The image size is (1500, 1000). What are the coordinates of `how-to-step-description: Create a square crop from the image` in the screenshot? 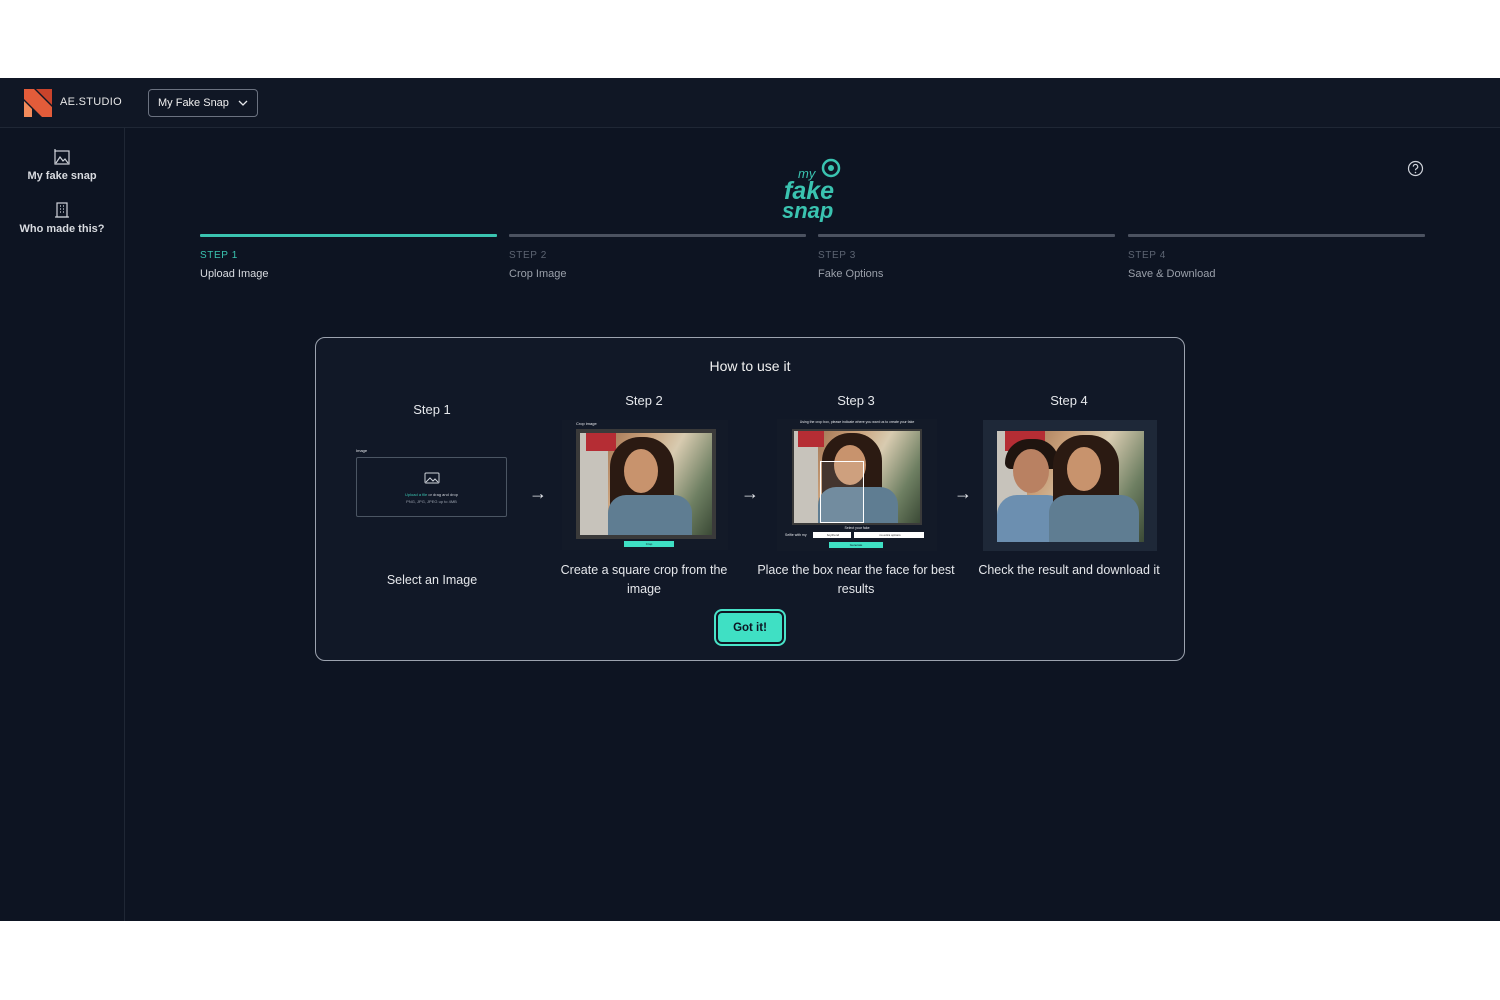 It's located at (644, 579).